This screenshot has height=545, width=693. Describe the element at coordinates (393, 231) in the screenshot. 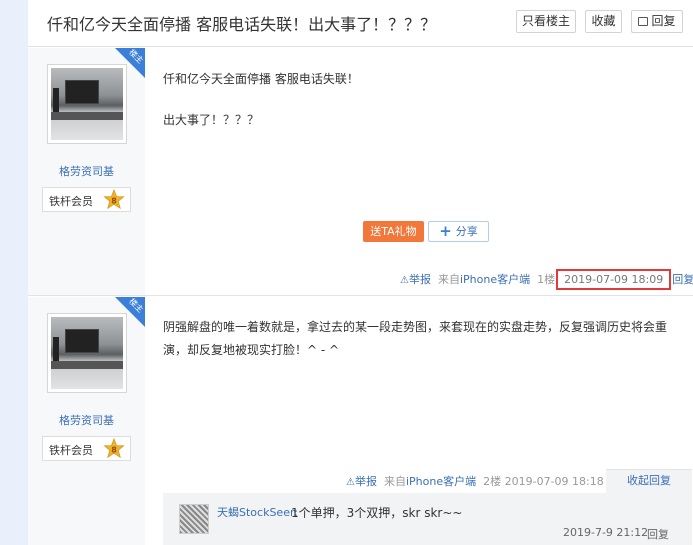

I see `send-gift-button: 送TA礼物` at that location.